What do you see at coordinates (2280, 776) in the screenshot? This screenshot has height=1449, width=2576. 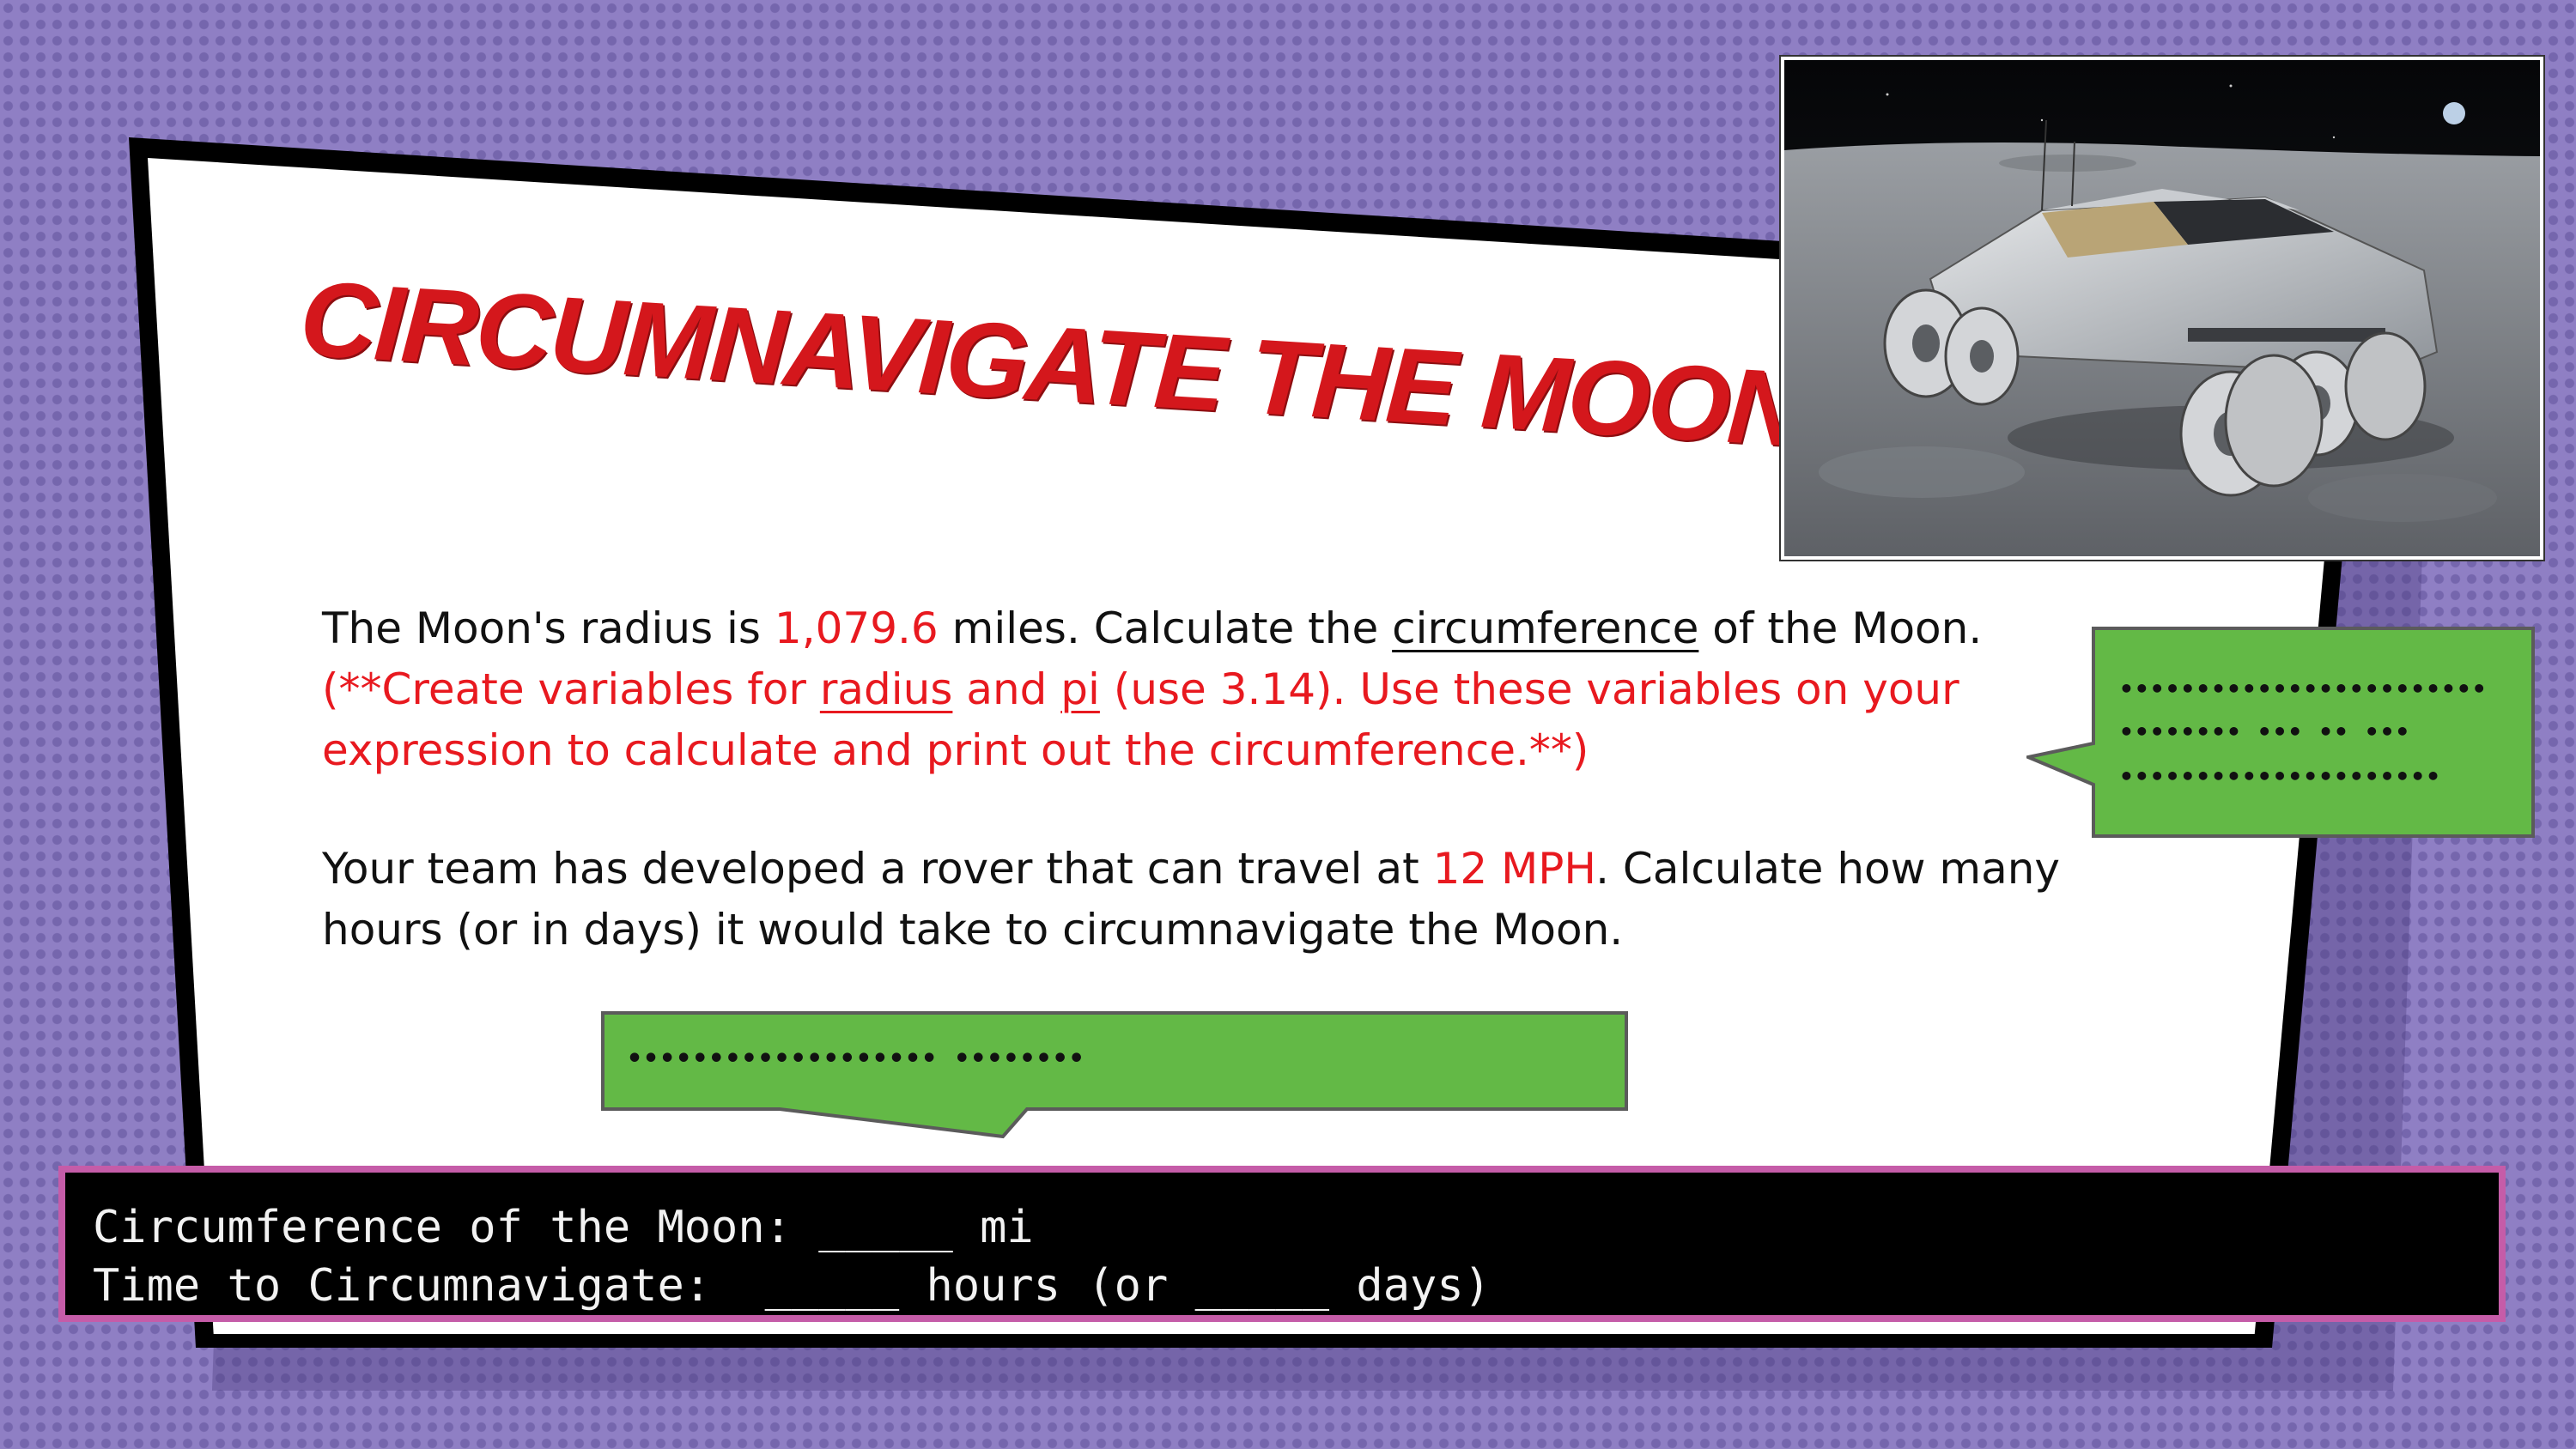 I see `hint-right-line-3: •••••••••••••••••••••` at bounding box center [2280, 776].